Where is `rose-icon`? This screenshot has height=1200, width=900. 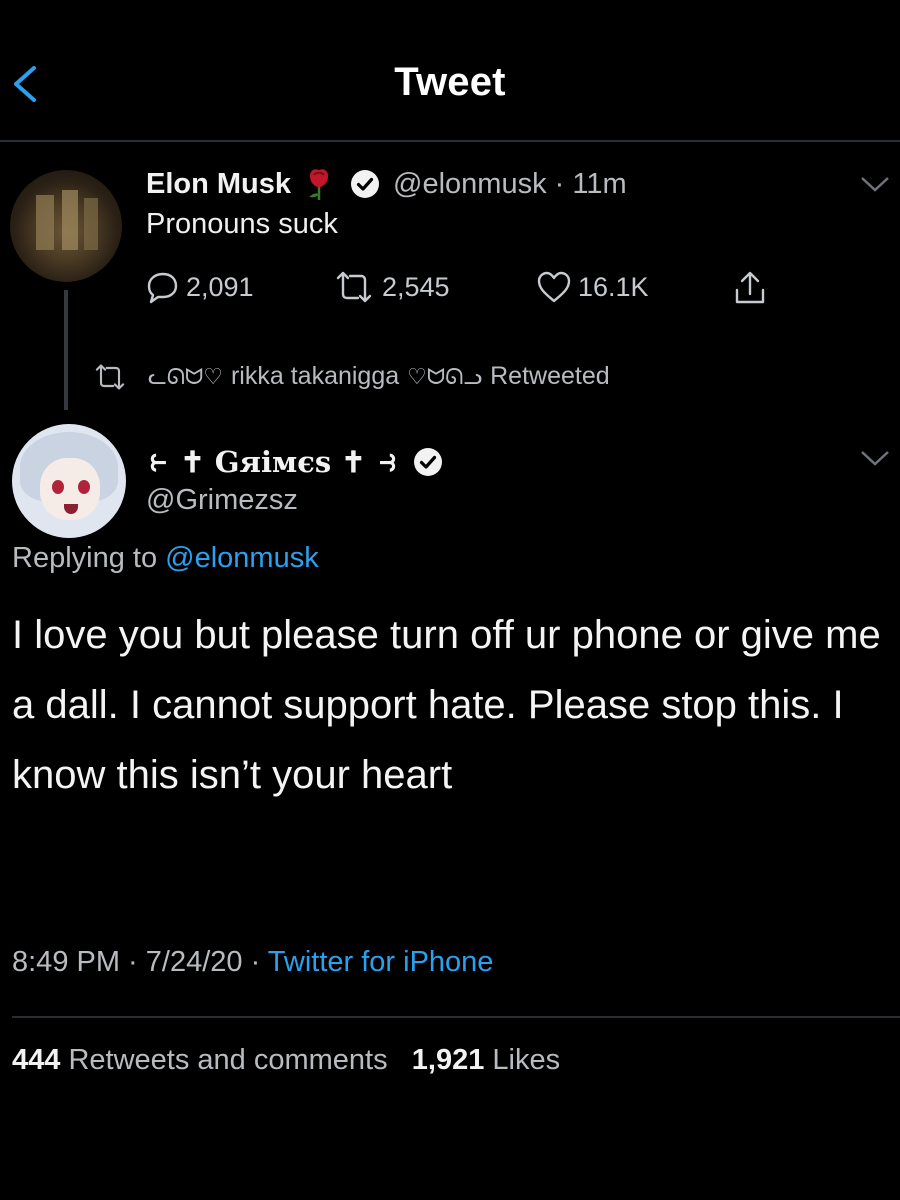 rose-icon is located at coordinates (319, 184).